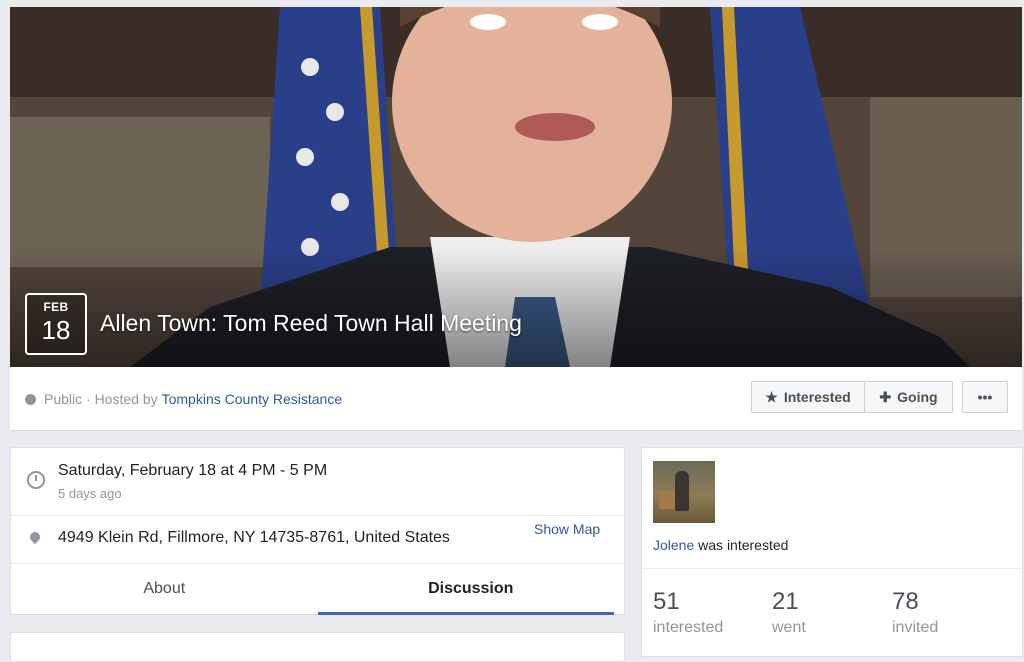 The height and width of the screenshot is (662, 1024). Describe the element at coordinates (311, 323) in the screenshot. I see `event-title: Allen Town: Tom Reed Town Hall Meeting` at that location.